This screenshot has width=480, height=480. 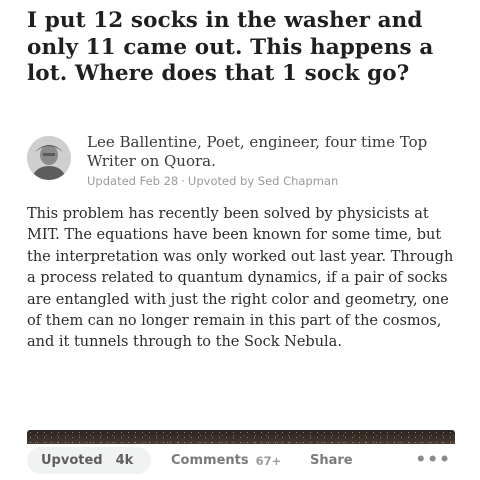 I want to click on user-avatar-icon, so click(x=49, y=158).